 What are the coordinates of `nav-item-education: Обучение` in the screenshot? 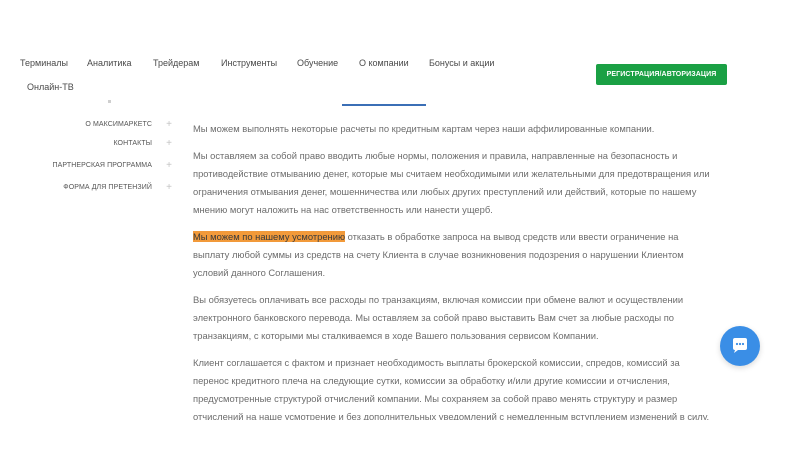 It's located at (317, 63).